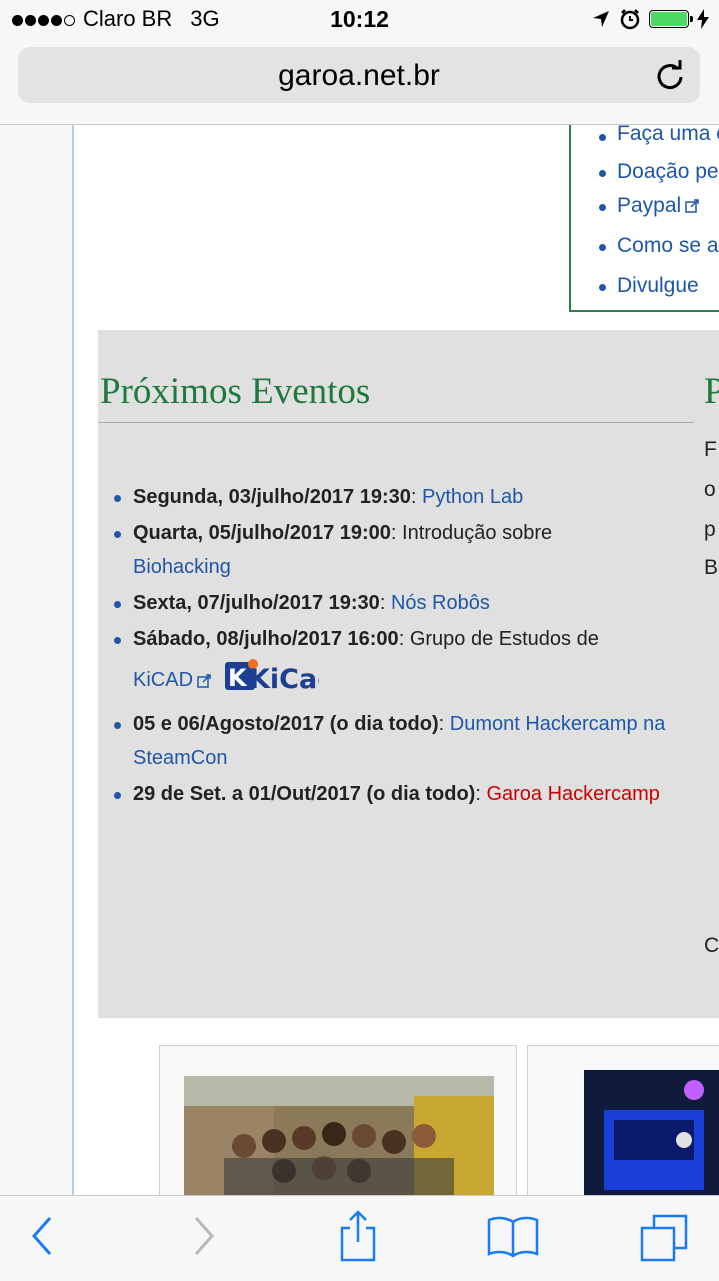 This screenshot has height=1281, width=719. I want to click on tabs-icon, so click(665, 1239).